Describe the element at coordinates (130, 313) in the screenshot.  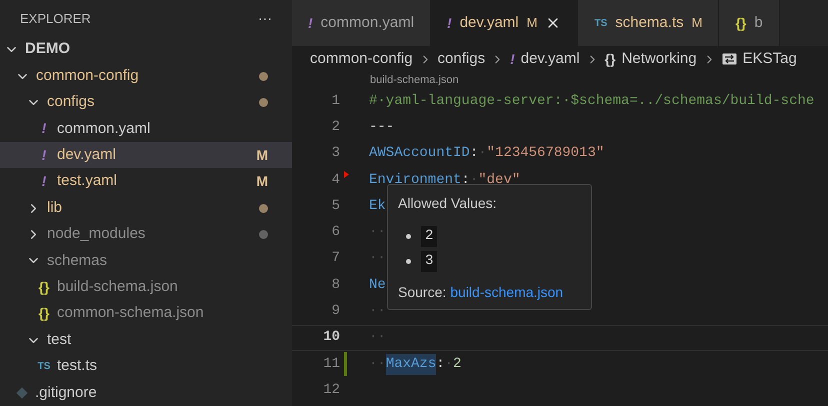
I see `file-name: common-schema.json` at that location.